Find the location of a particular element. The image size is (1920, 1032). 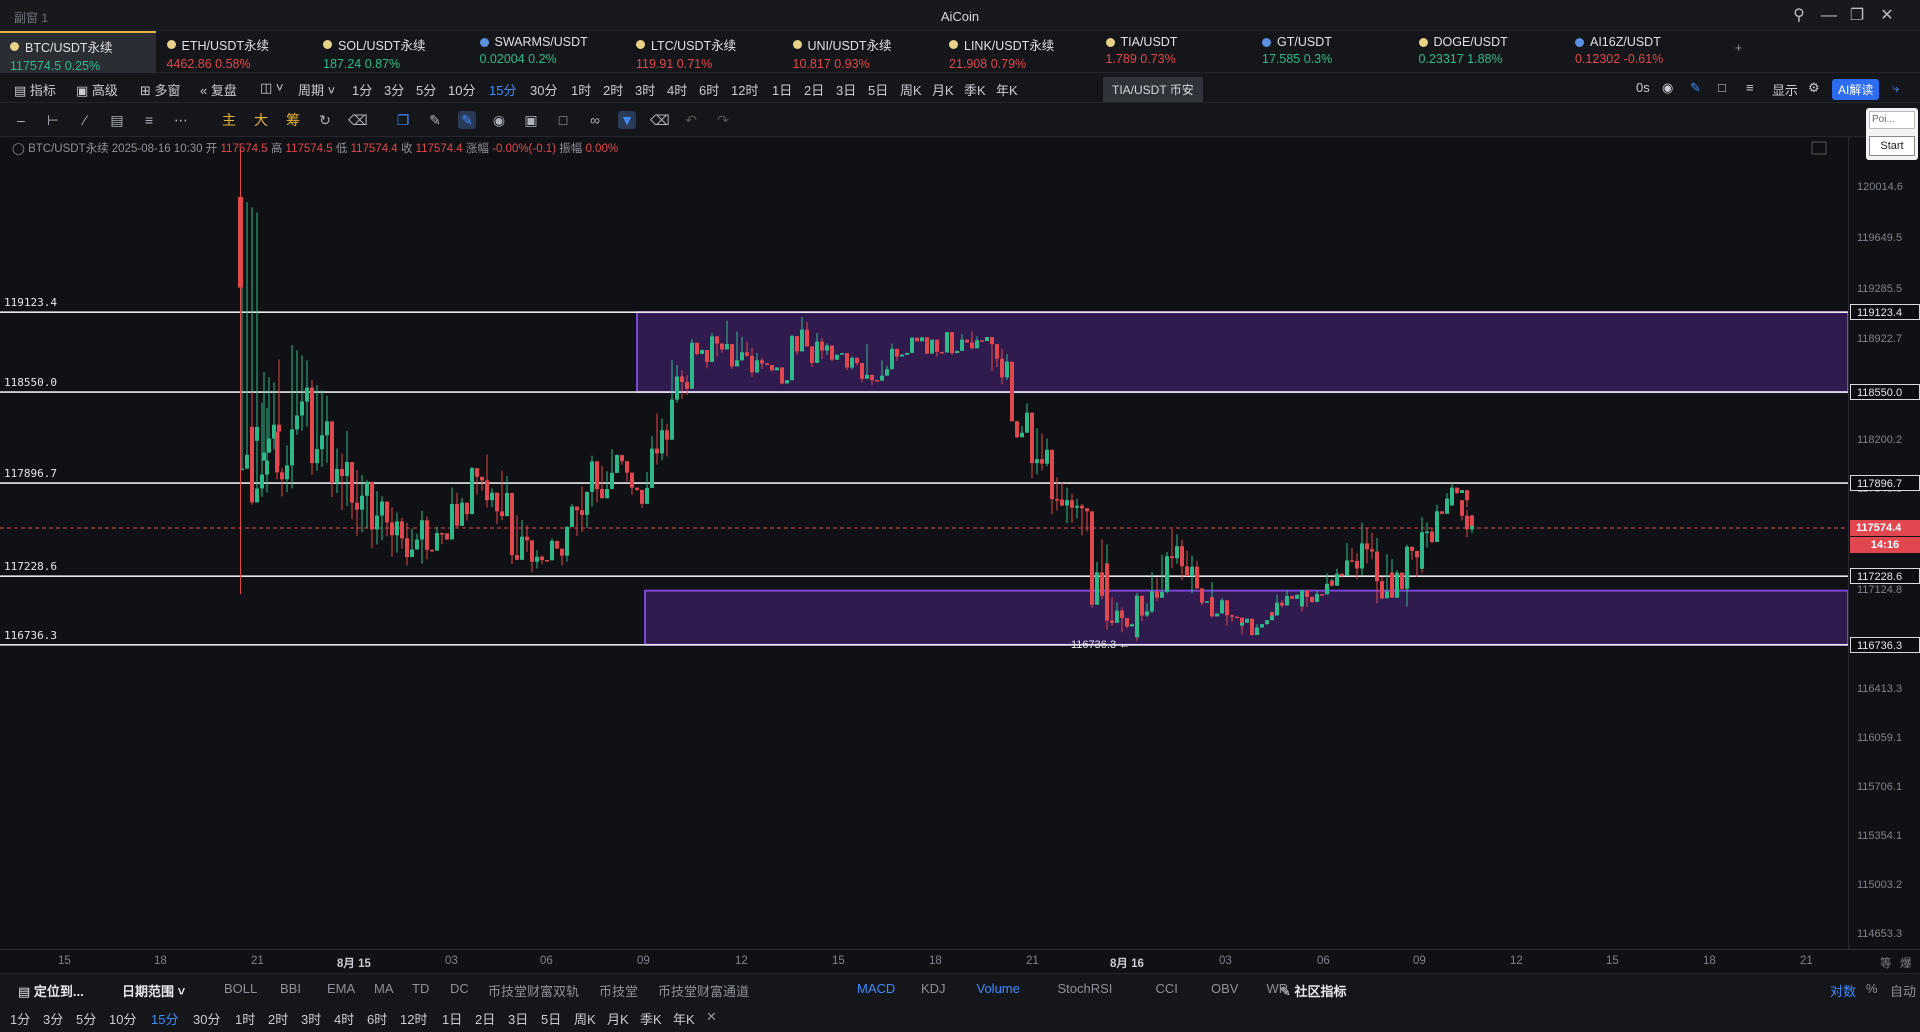

period-10分: 10分 is located at coordinates (461, 89).